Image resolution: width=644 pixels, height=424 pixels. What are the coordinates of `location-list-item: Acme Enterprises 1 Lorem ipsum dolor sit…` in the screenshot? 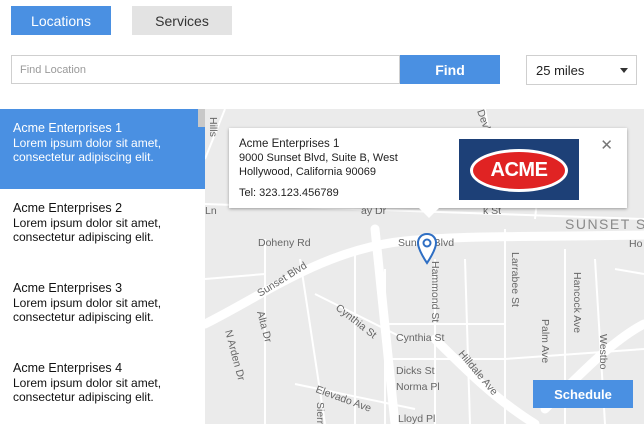 It's located at (102, 149).